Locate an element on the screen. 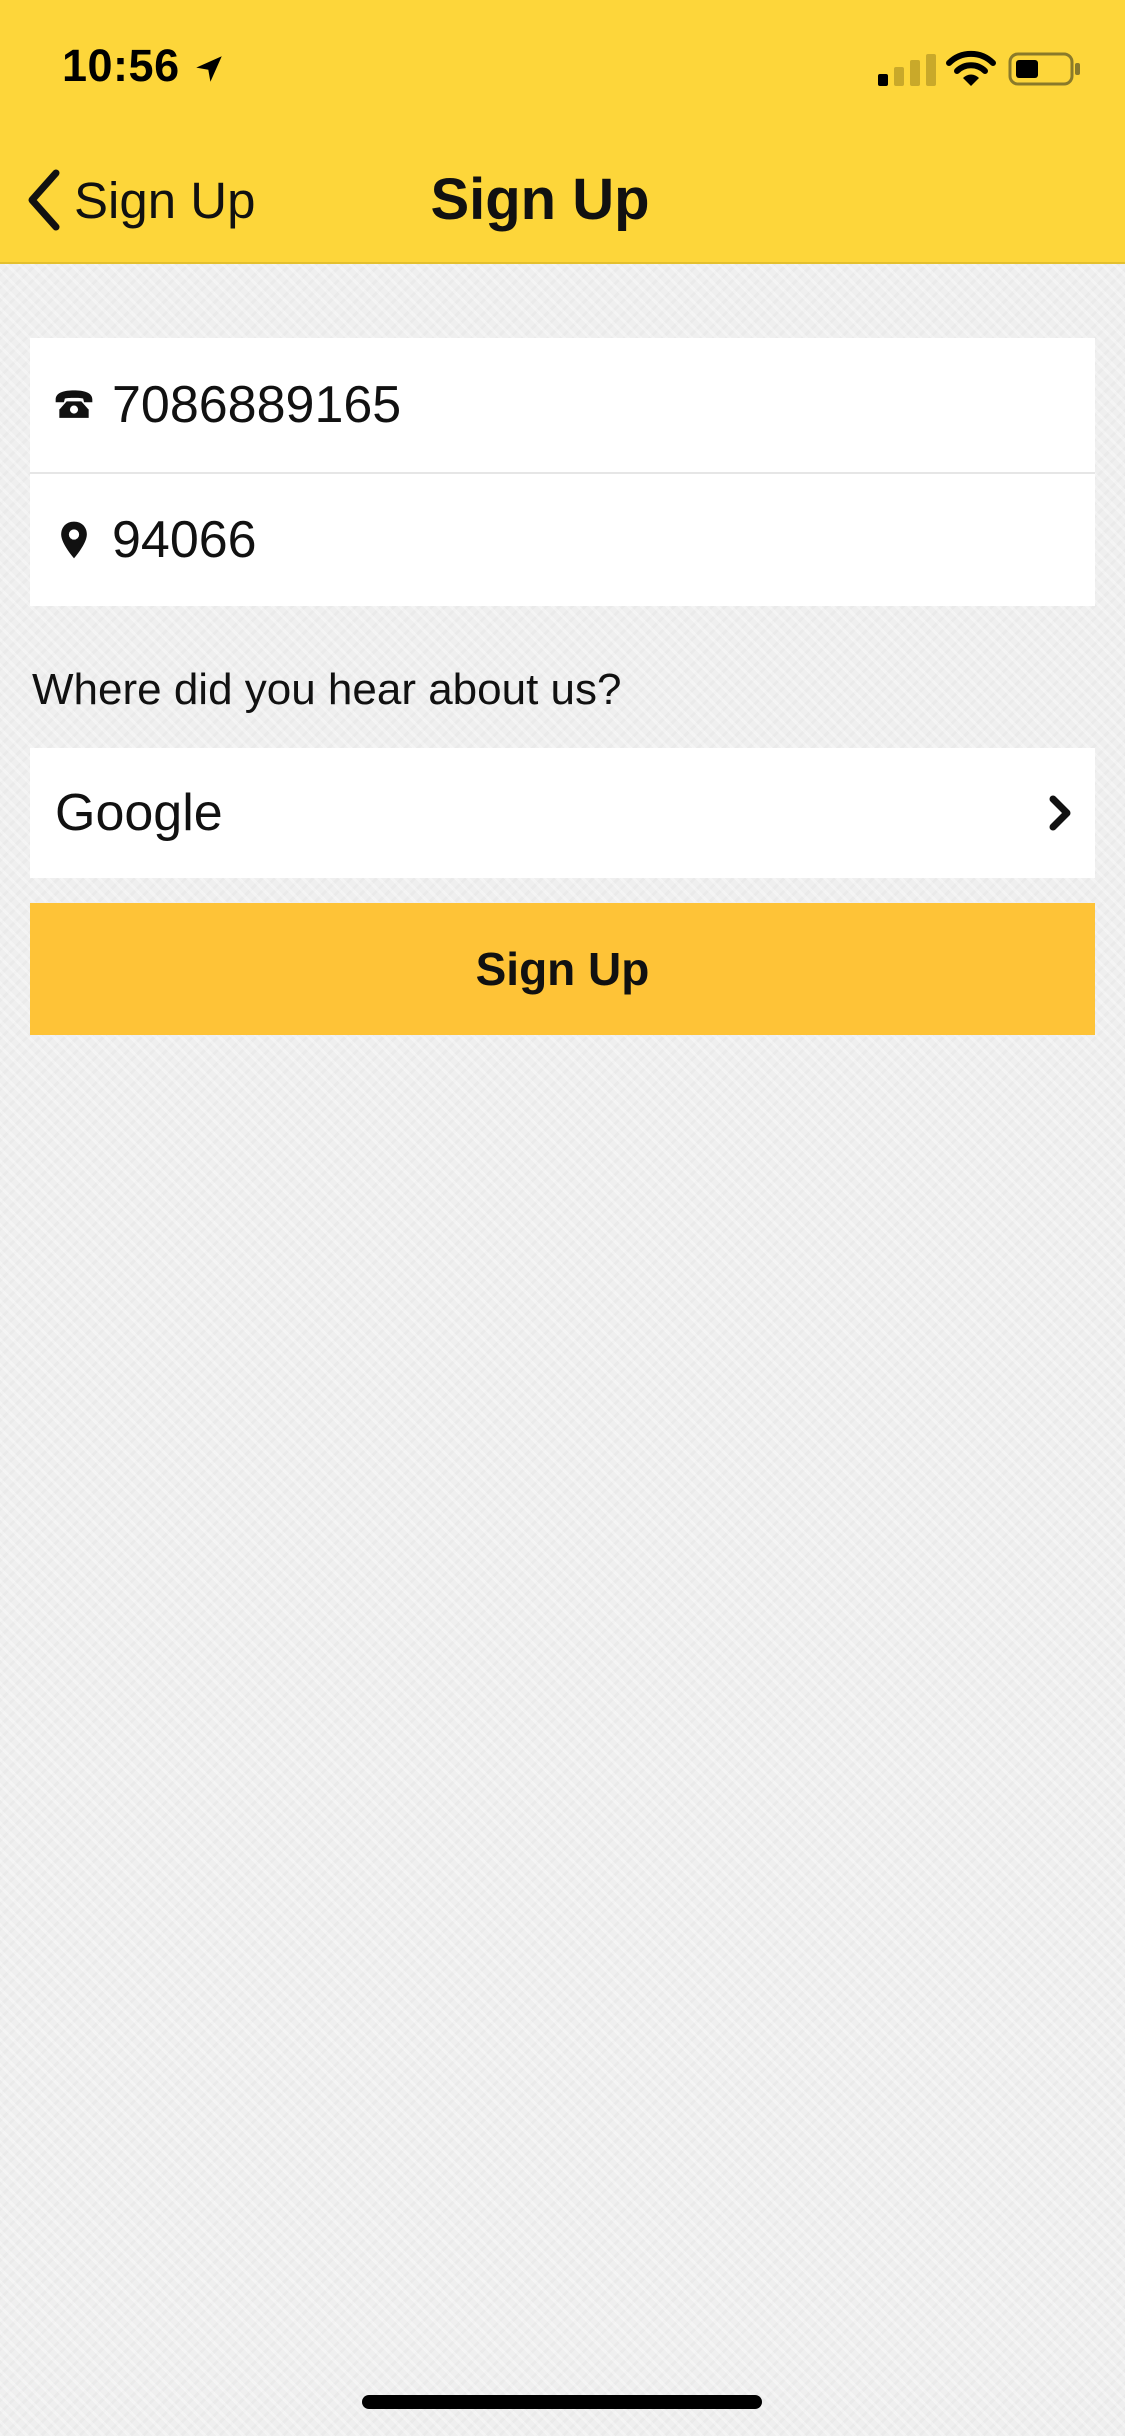  referral-source-value: Google is located at coordinates (139, 813).